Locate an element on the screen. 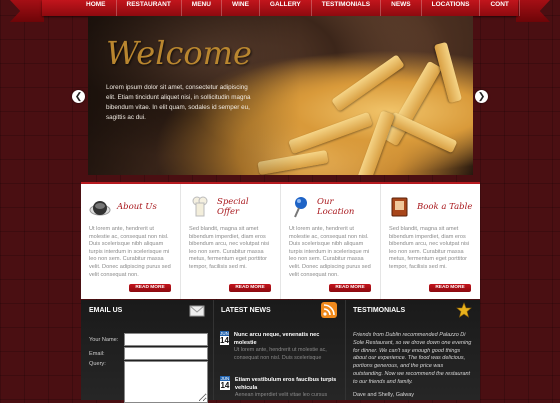 The width and height of the screenshot is (560, 403). name-row: Your Name: is located at coordinates (148, 339).